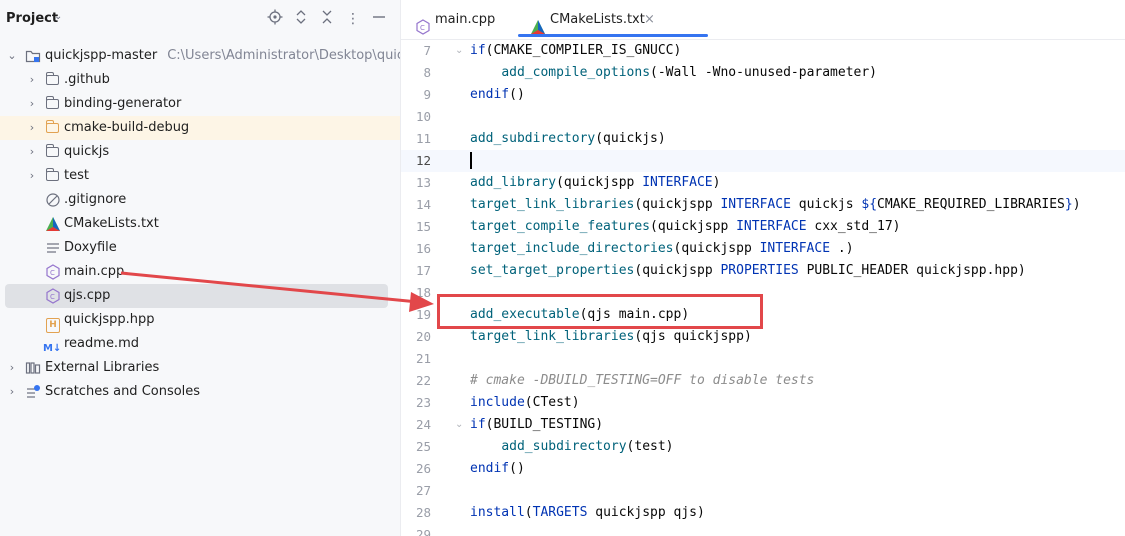 The height and width of the screenshot is (536, 1125). I want to click on tab-label: main.cpp, so click(465, 19).